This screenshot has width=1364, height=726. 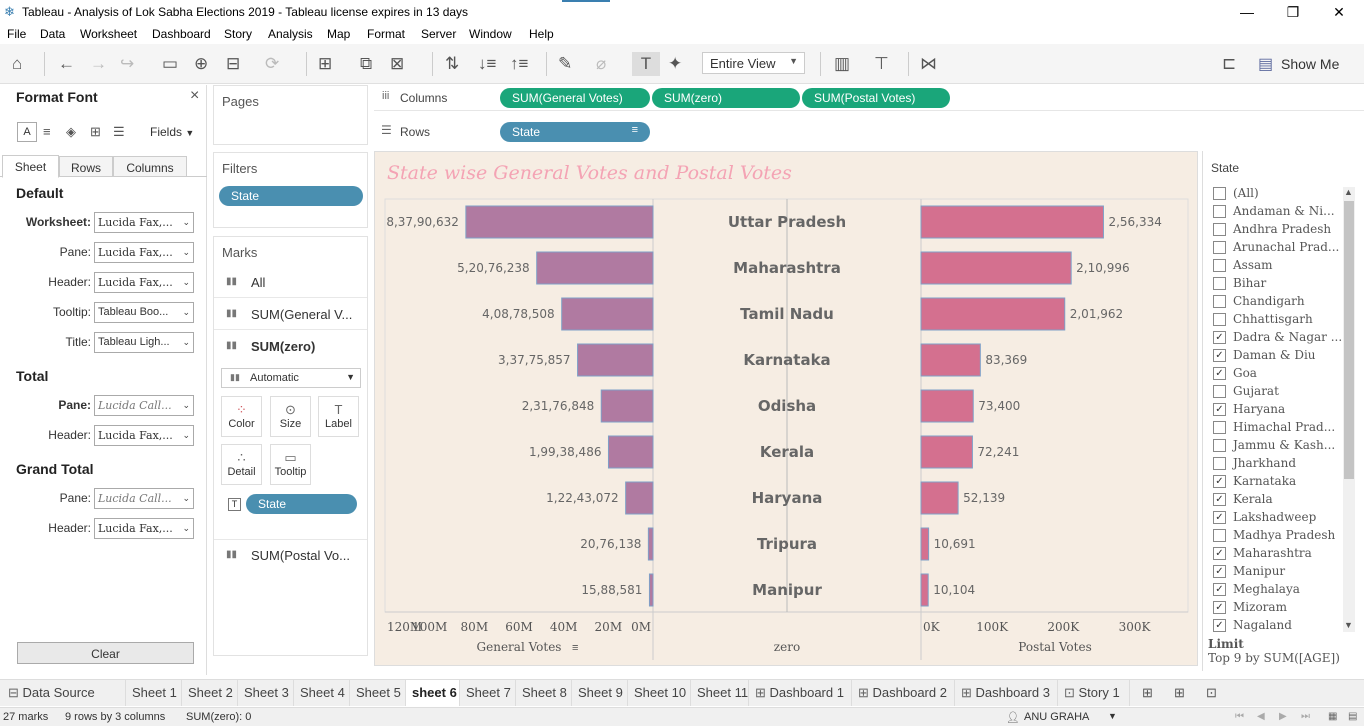 What do you see at coordinates (1281, 193) in the screenshot?
I see `filter-item: (All)` at bounding box center [1281, 193].